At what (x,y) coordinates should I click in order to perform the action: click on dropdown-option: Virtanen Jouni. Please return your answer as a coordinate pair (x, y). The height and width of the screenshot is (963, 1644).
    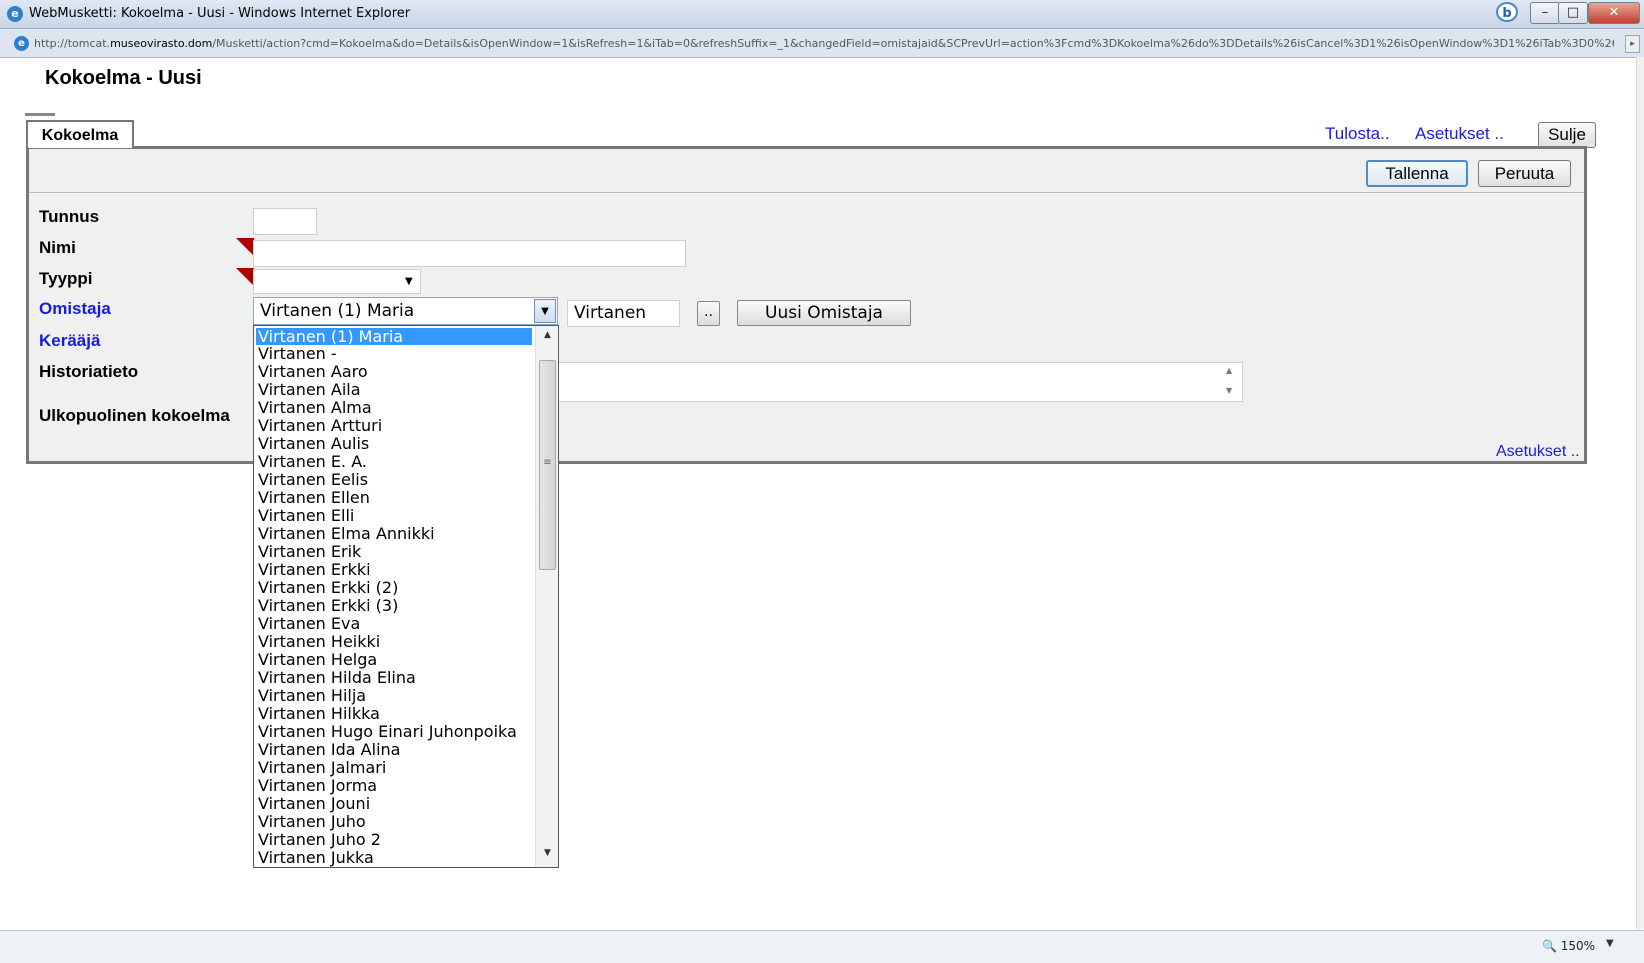
    Looking at the image, I should click on (394, 804).